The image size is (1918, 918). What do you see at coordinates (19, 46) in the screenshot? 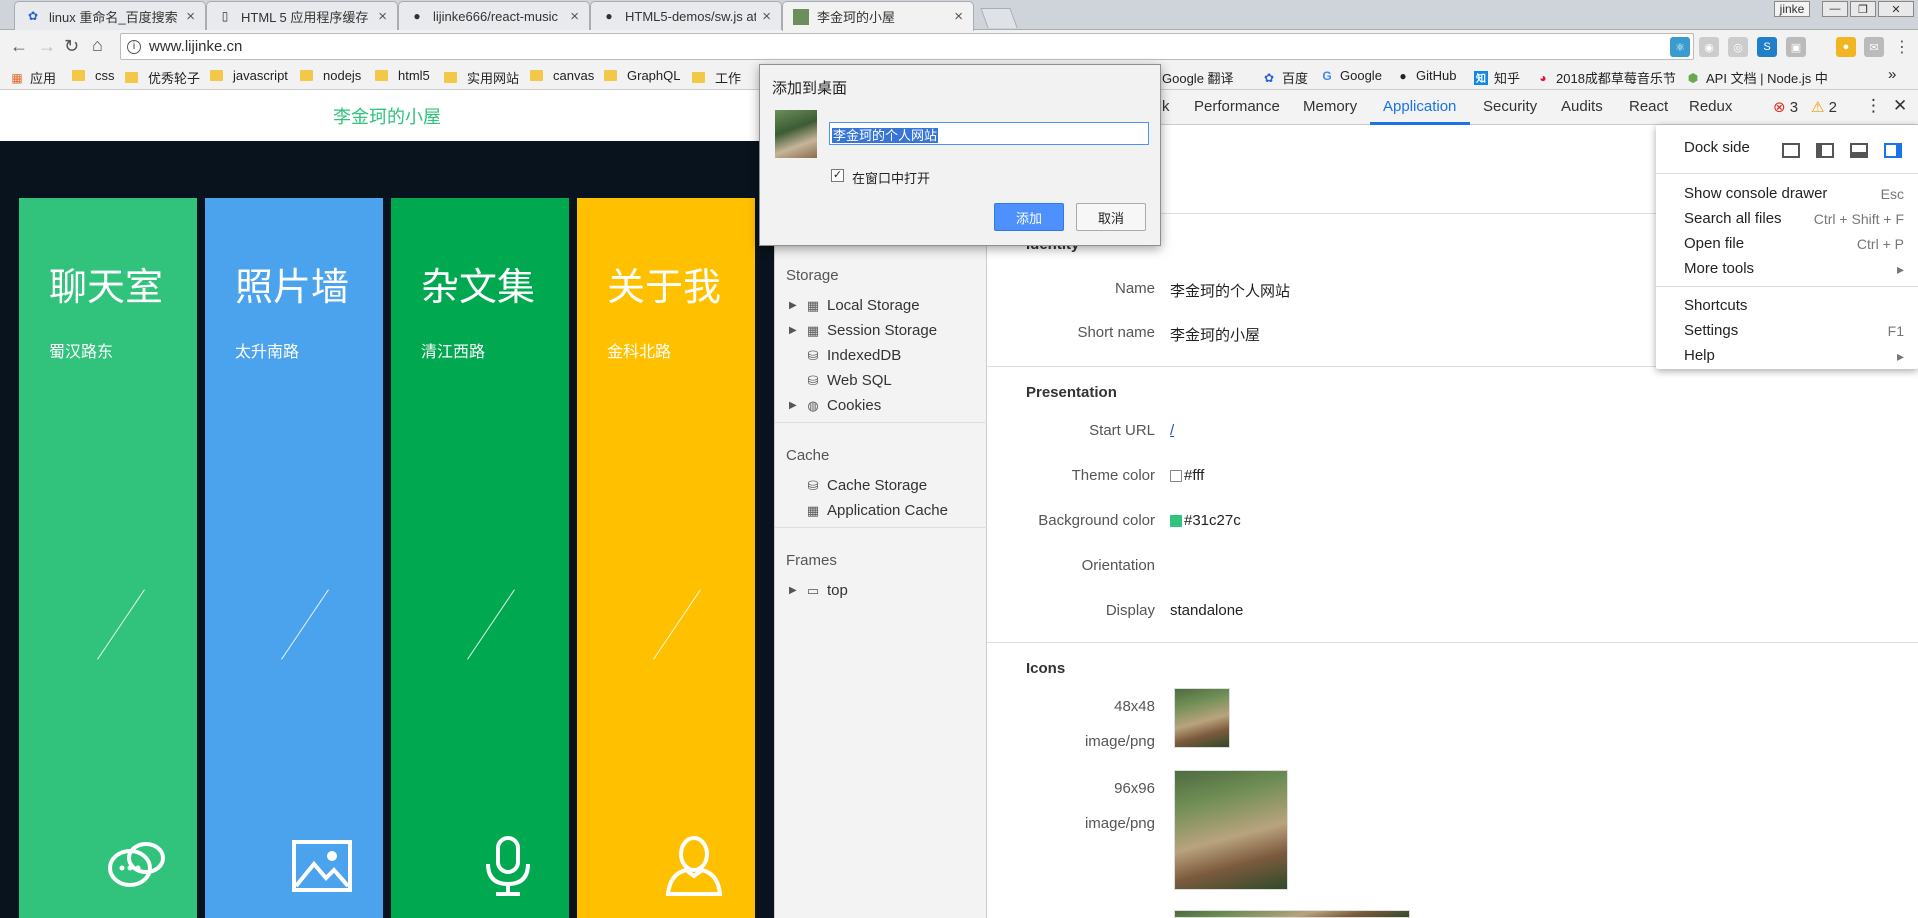
I see `back-icon: ←` at bounding box center [19, 46].